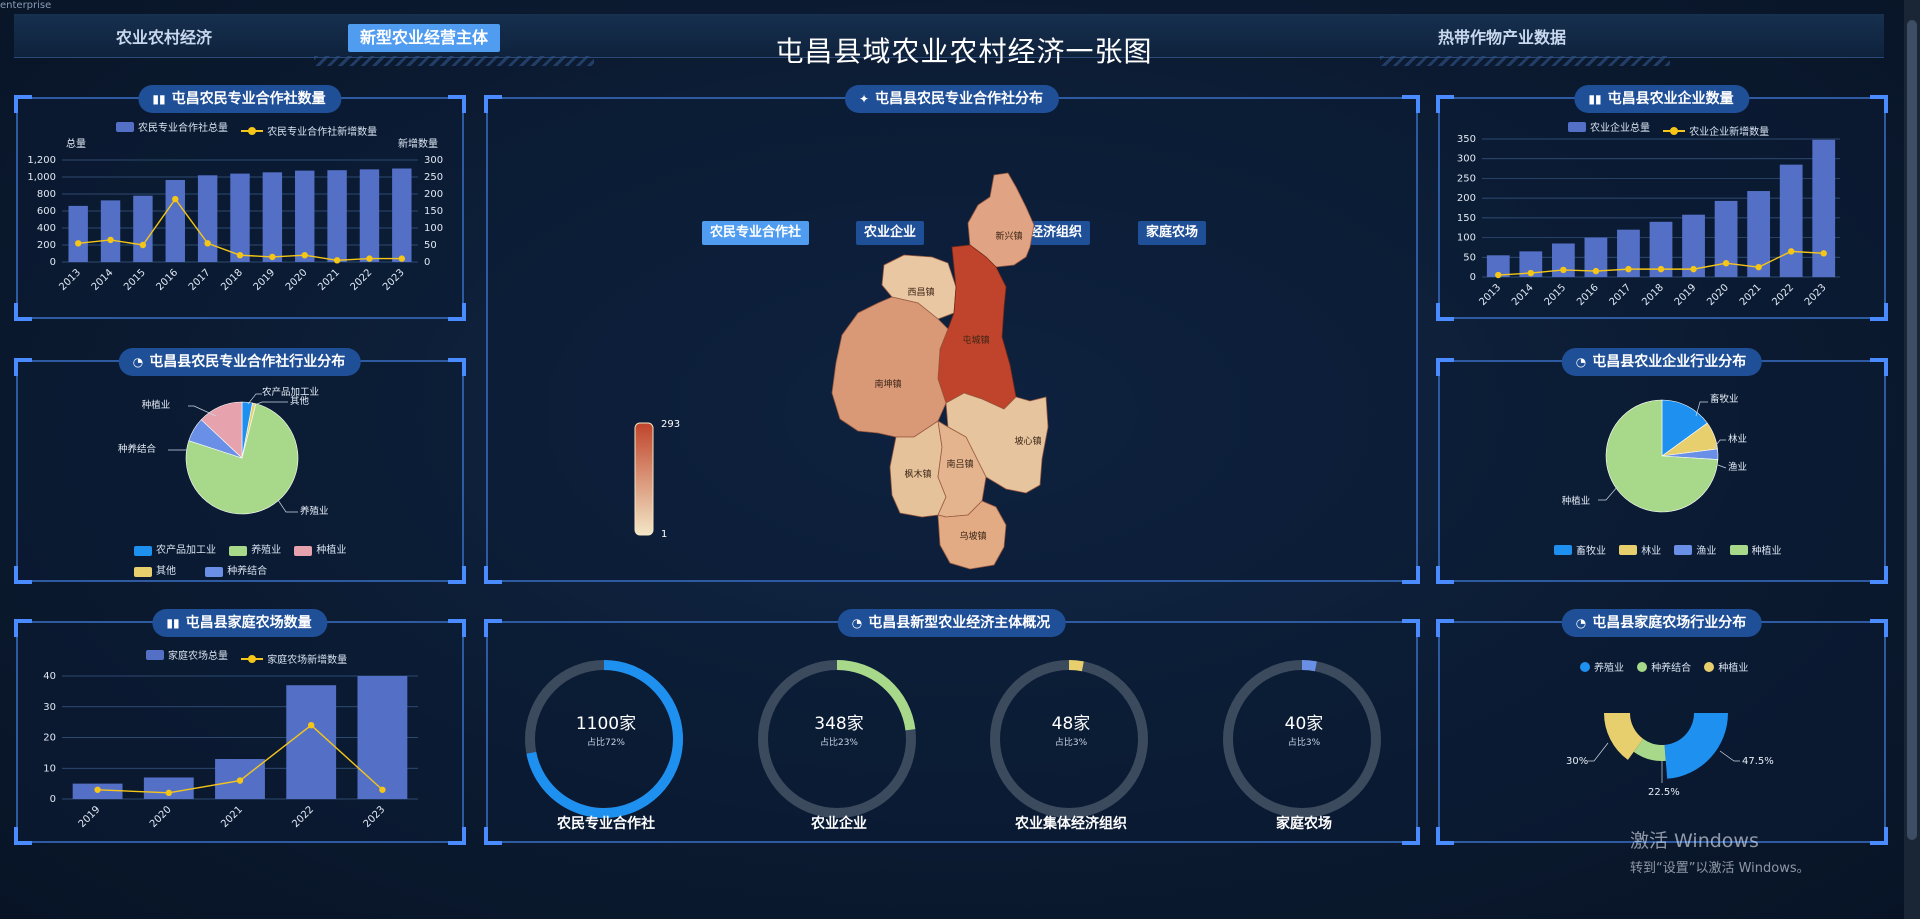  Describe the element at coordinates (26, 5) in the screenshot. I see `corner-label: enterprise` at that location.